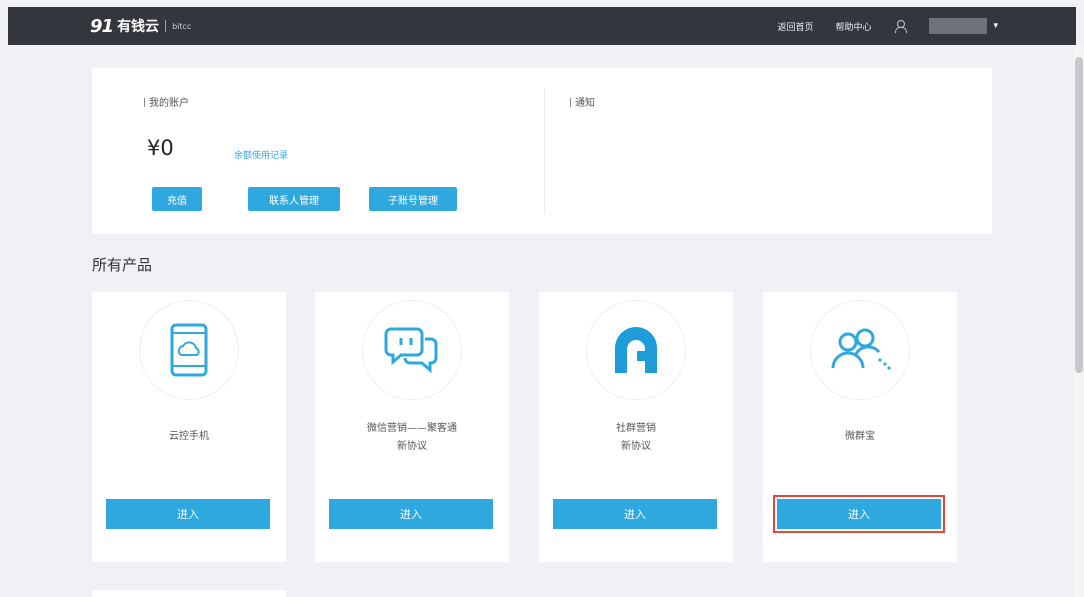 This screenshot has width=1084, height=597. What do you see at coordinates (795, 26) in the screenshot?
I see `nav-link-home: 返回首页` at bounding box center [795, 26].